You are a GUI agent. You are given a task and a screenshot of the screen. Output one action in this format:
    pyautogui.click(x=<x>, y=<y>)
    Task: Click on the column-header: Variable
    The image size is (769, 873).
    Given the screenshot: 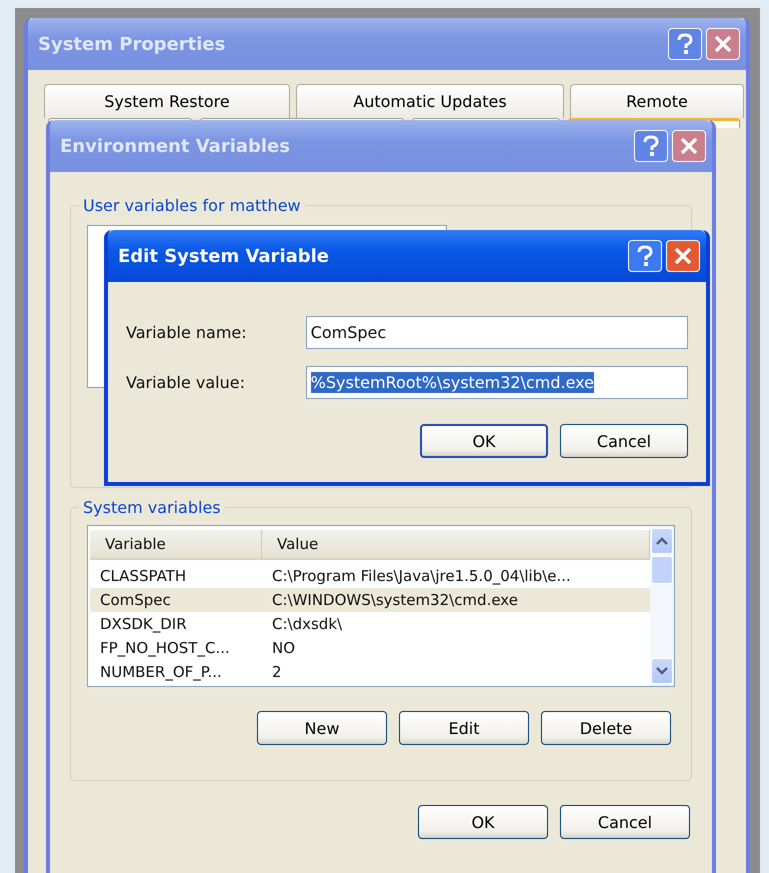 What is the action you would take?
    pyautogui.click(x=176, y=544)
    